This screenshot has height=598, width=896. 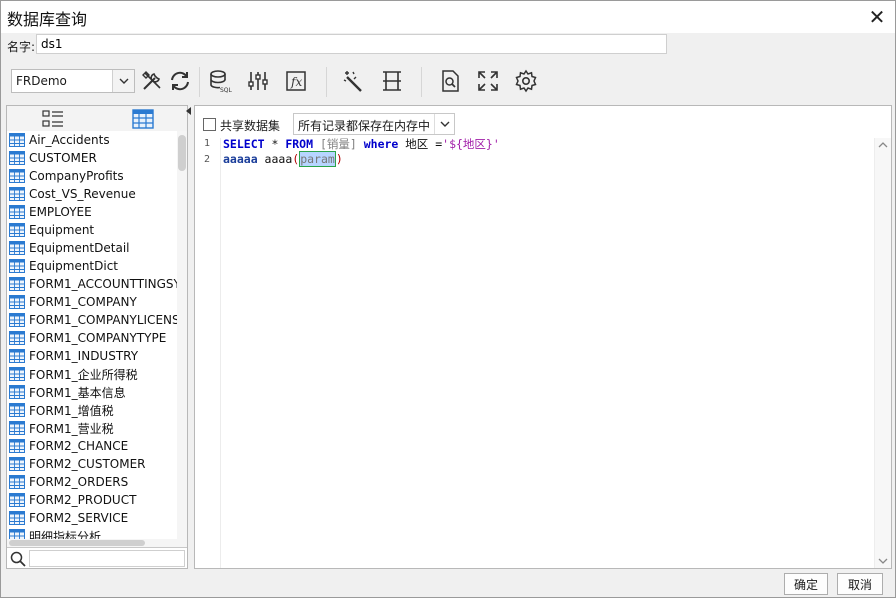 I want to click on tools-icon, so click(x=151, y=80).